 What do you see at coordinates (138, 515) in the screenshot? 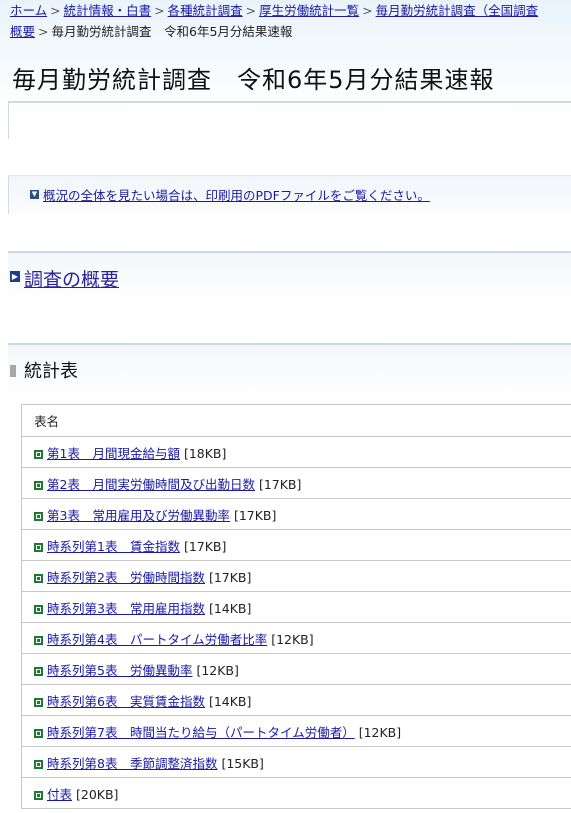
I see `table-file-link: 第3表 常用雇用及び労働異動率` at bounding box center [138, 515].